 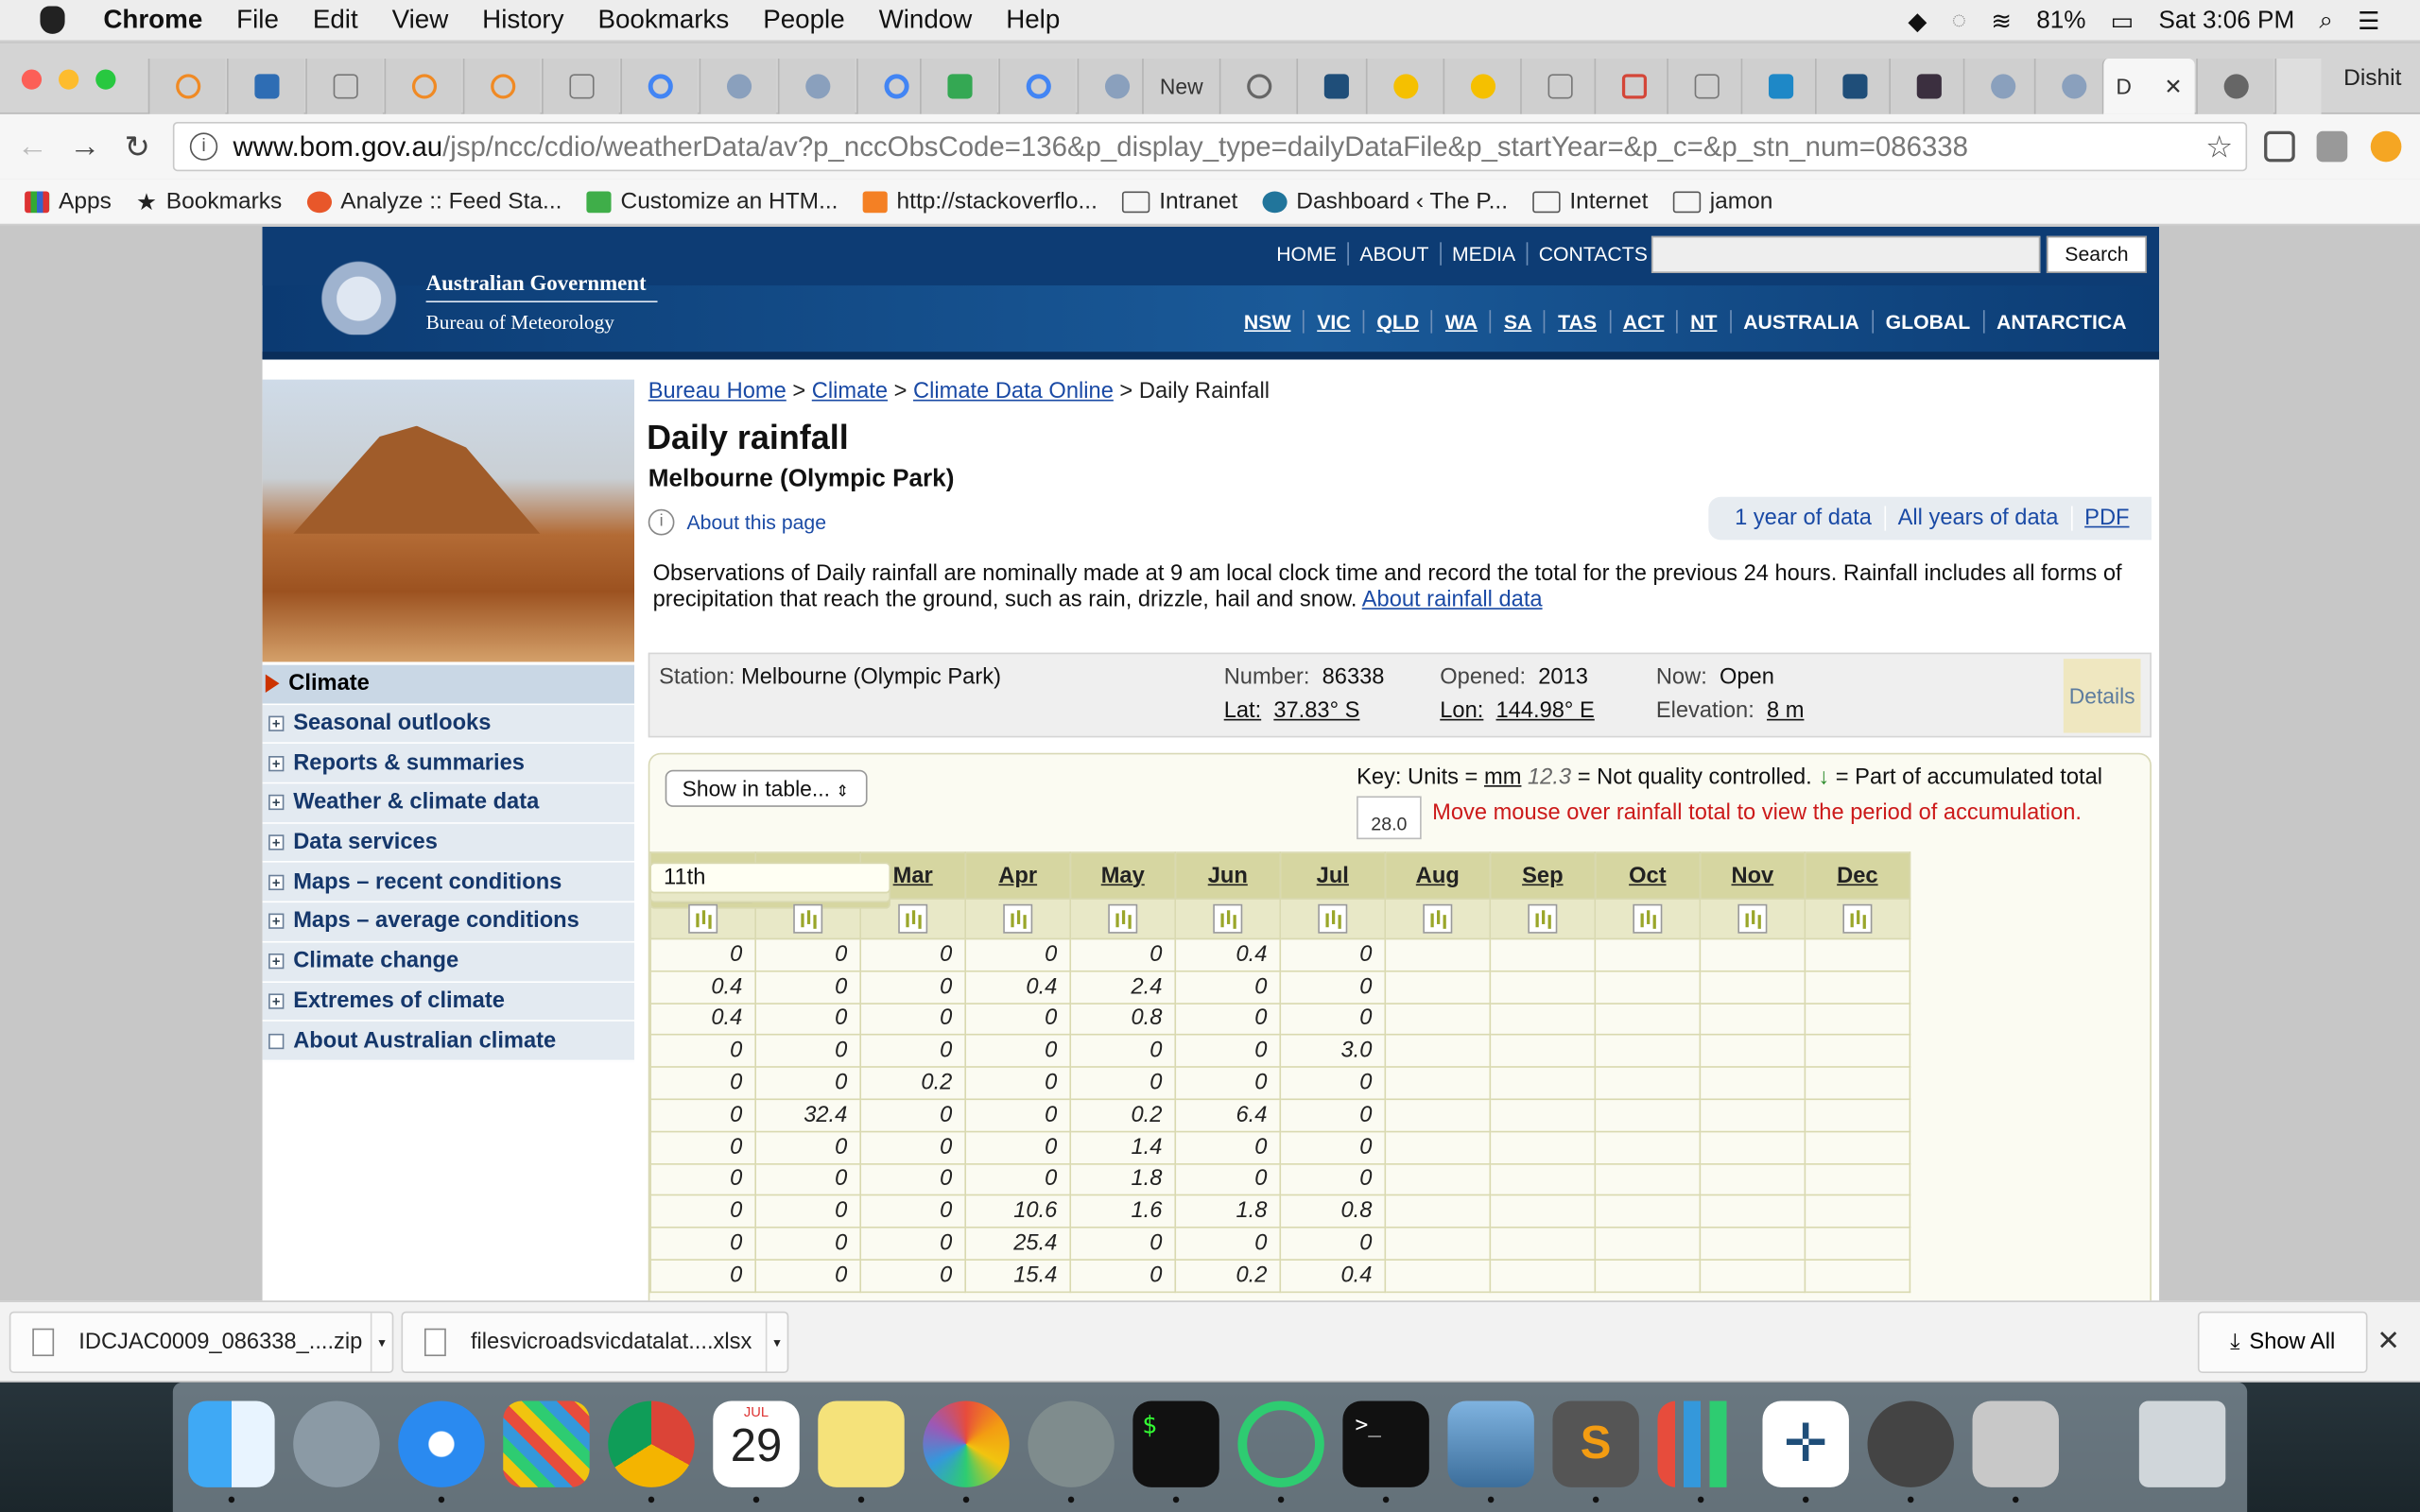 I want to click on new-tab-button, so click(x=2298, y=86).